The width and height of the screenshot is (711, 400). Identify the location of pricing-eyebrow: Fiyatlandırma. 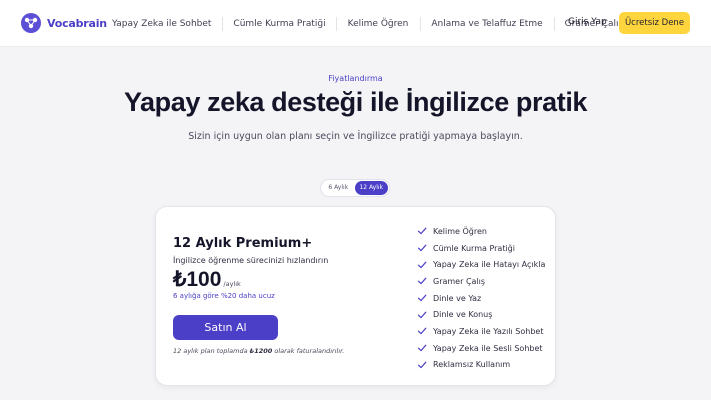
(355, 78).